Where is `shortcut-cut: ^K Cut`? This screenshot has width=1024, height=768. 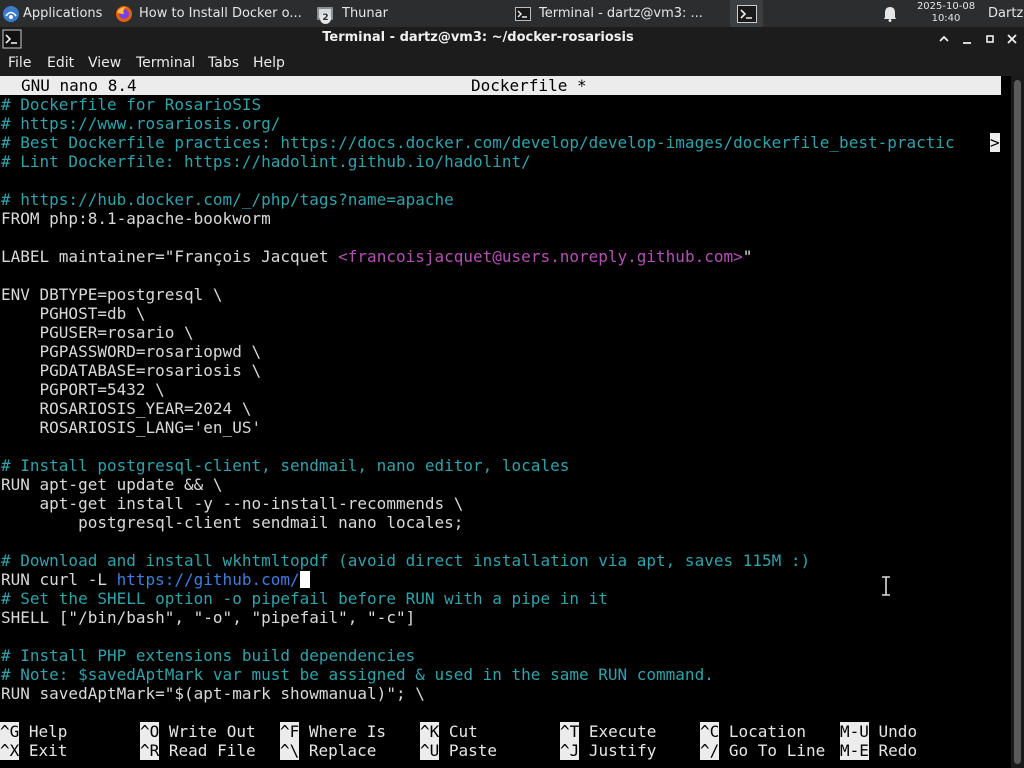 shortcut-cut: ^K Cut is located at coordinates (449, 731).